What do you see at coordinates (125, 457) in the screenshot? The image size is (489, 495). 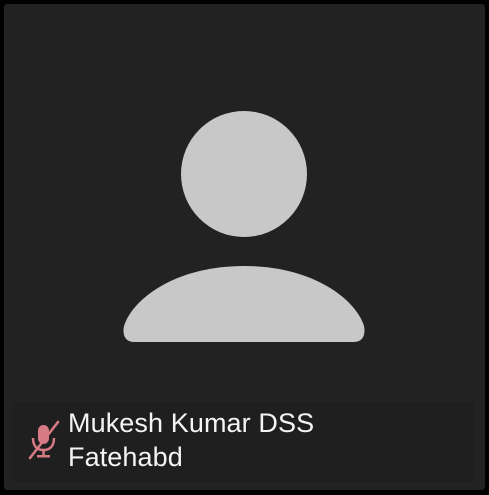 I see `participant-name-line-2: Fatehabd` at bounding box center [125, 457].